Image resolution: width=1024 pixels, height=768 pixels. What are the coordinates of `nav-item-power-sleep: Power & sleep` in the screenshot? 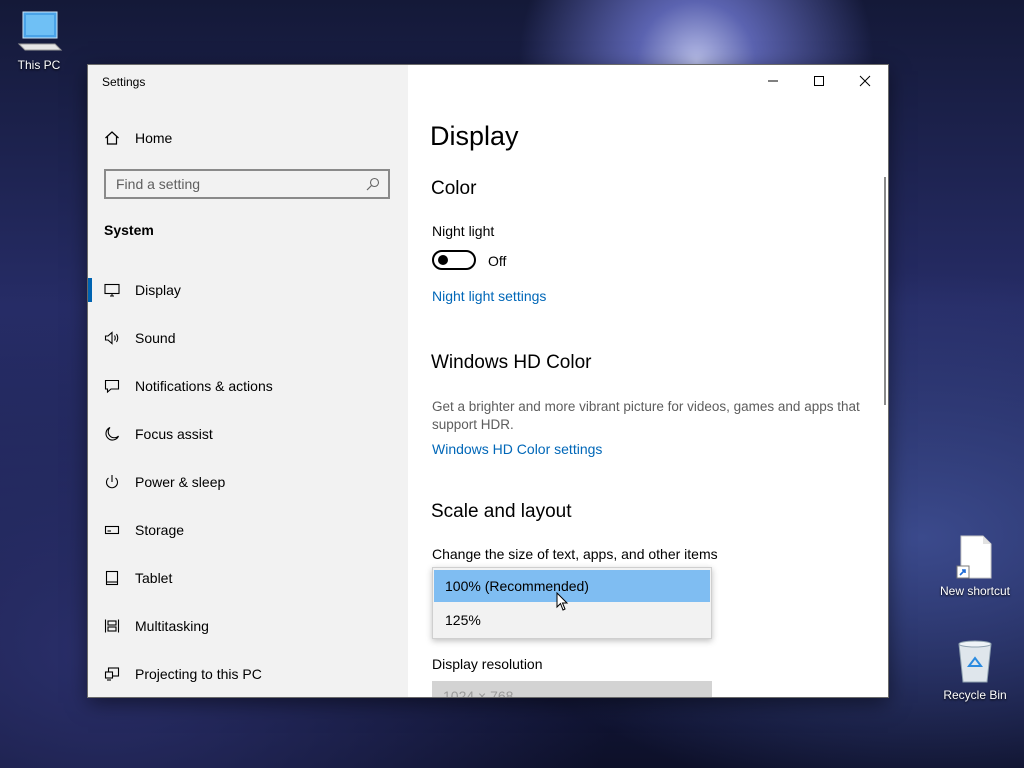 It's located at (248, 482).